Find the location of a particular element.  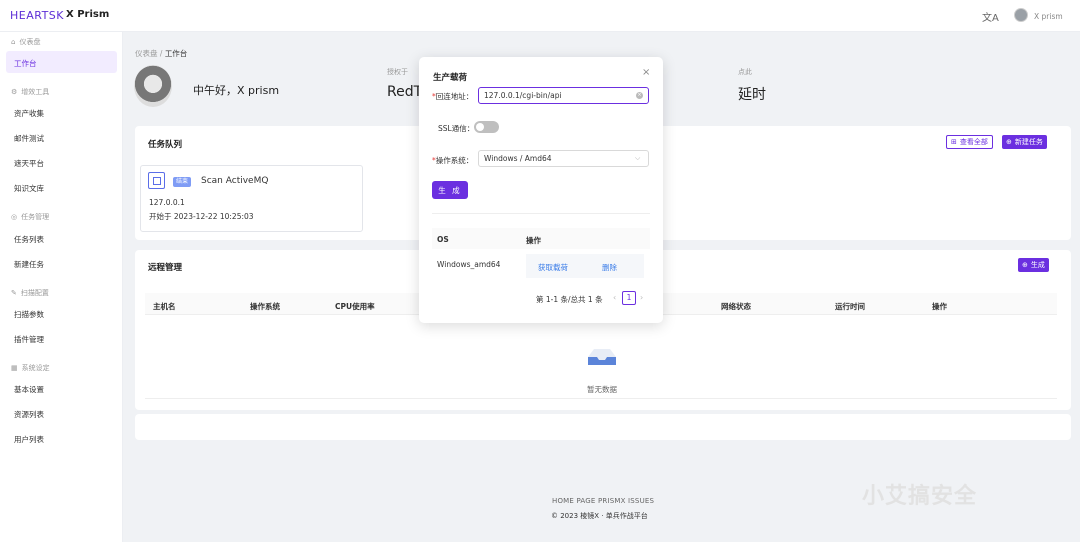

sidebar-item-knowledge: 知识文库 is located at coordinates (29, 188).